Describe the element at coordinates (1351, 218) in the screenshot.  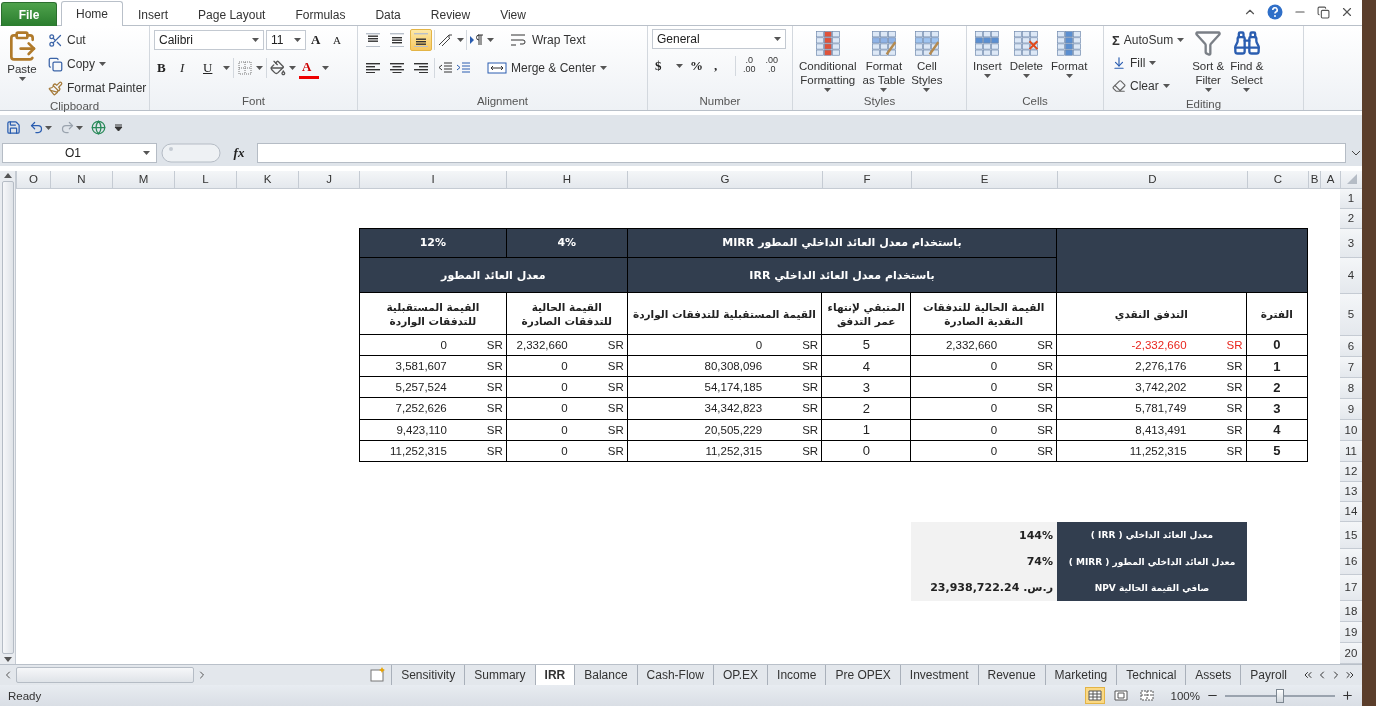
I see `row-header: 2` at that location.